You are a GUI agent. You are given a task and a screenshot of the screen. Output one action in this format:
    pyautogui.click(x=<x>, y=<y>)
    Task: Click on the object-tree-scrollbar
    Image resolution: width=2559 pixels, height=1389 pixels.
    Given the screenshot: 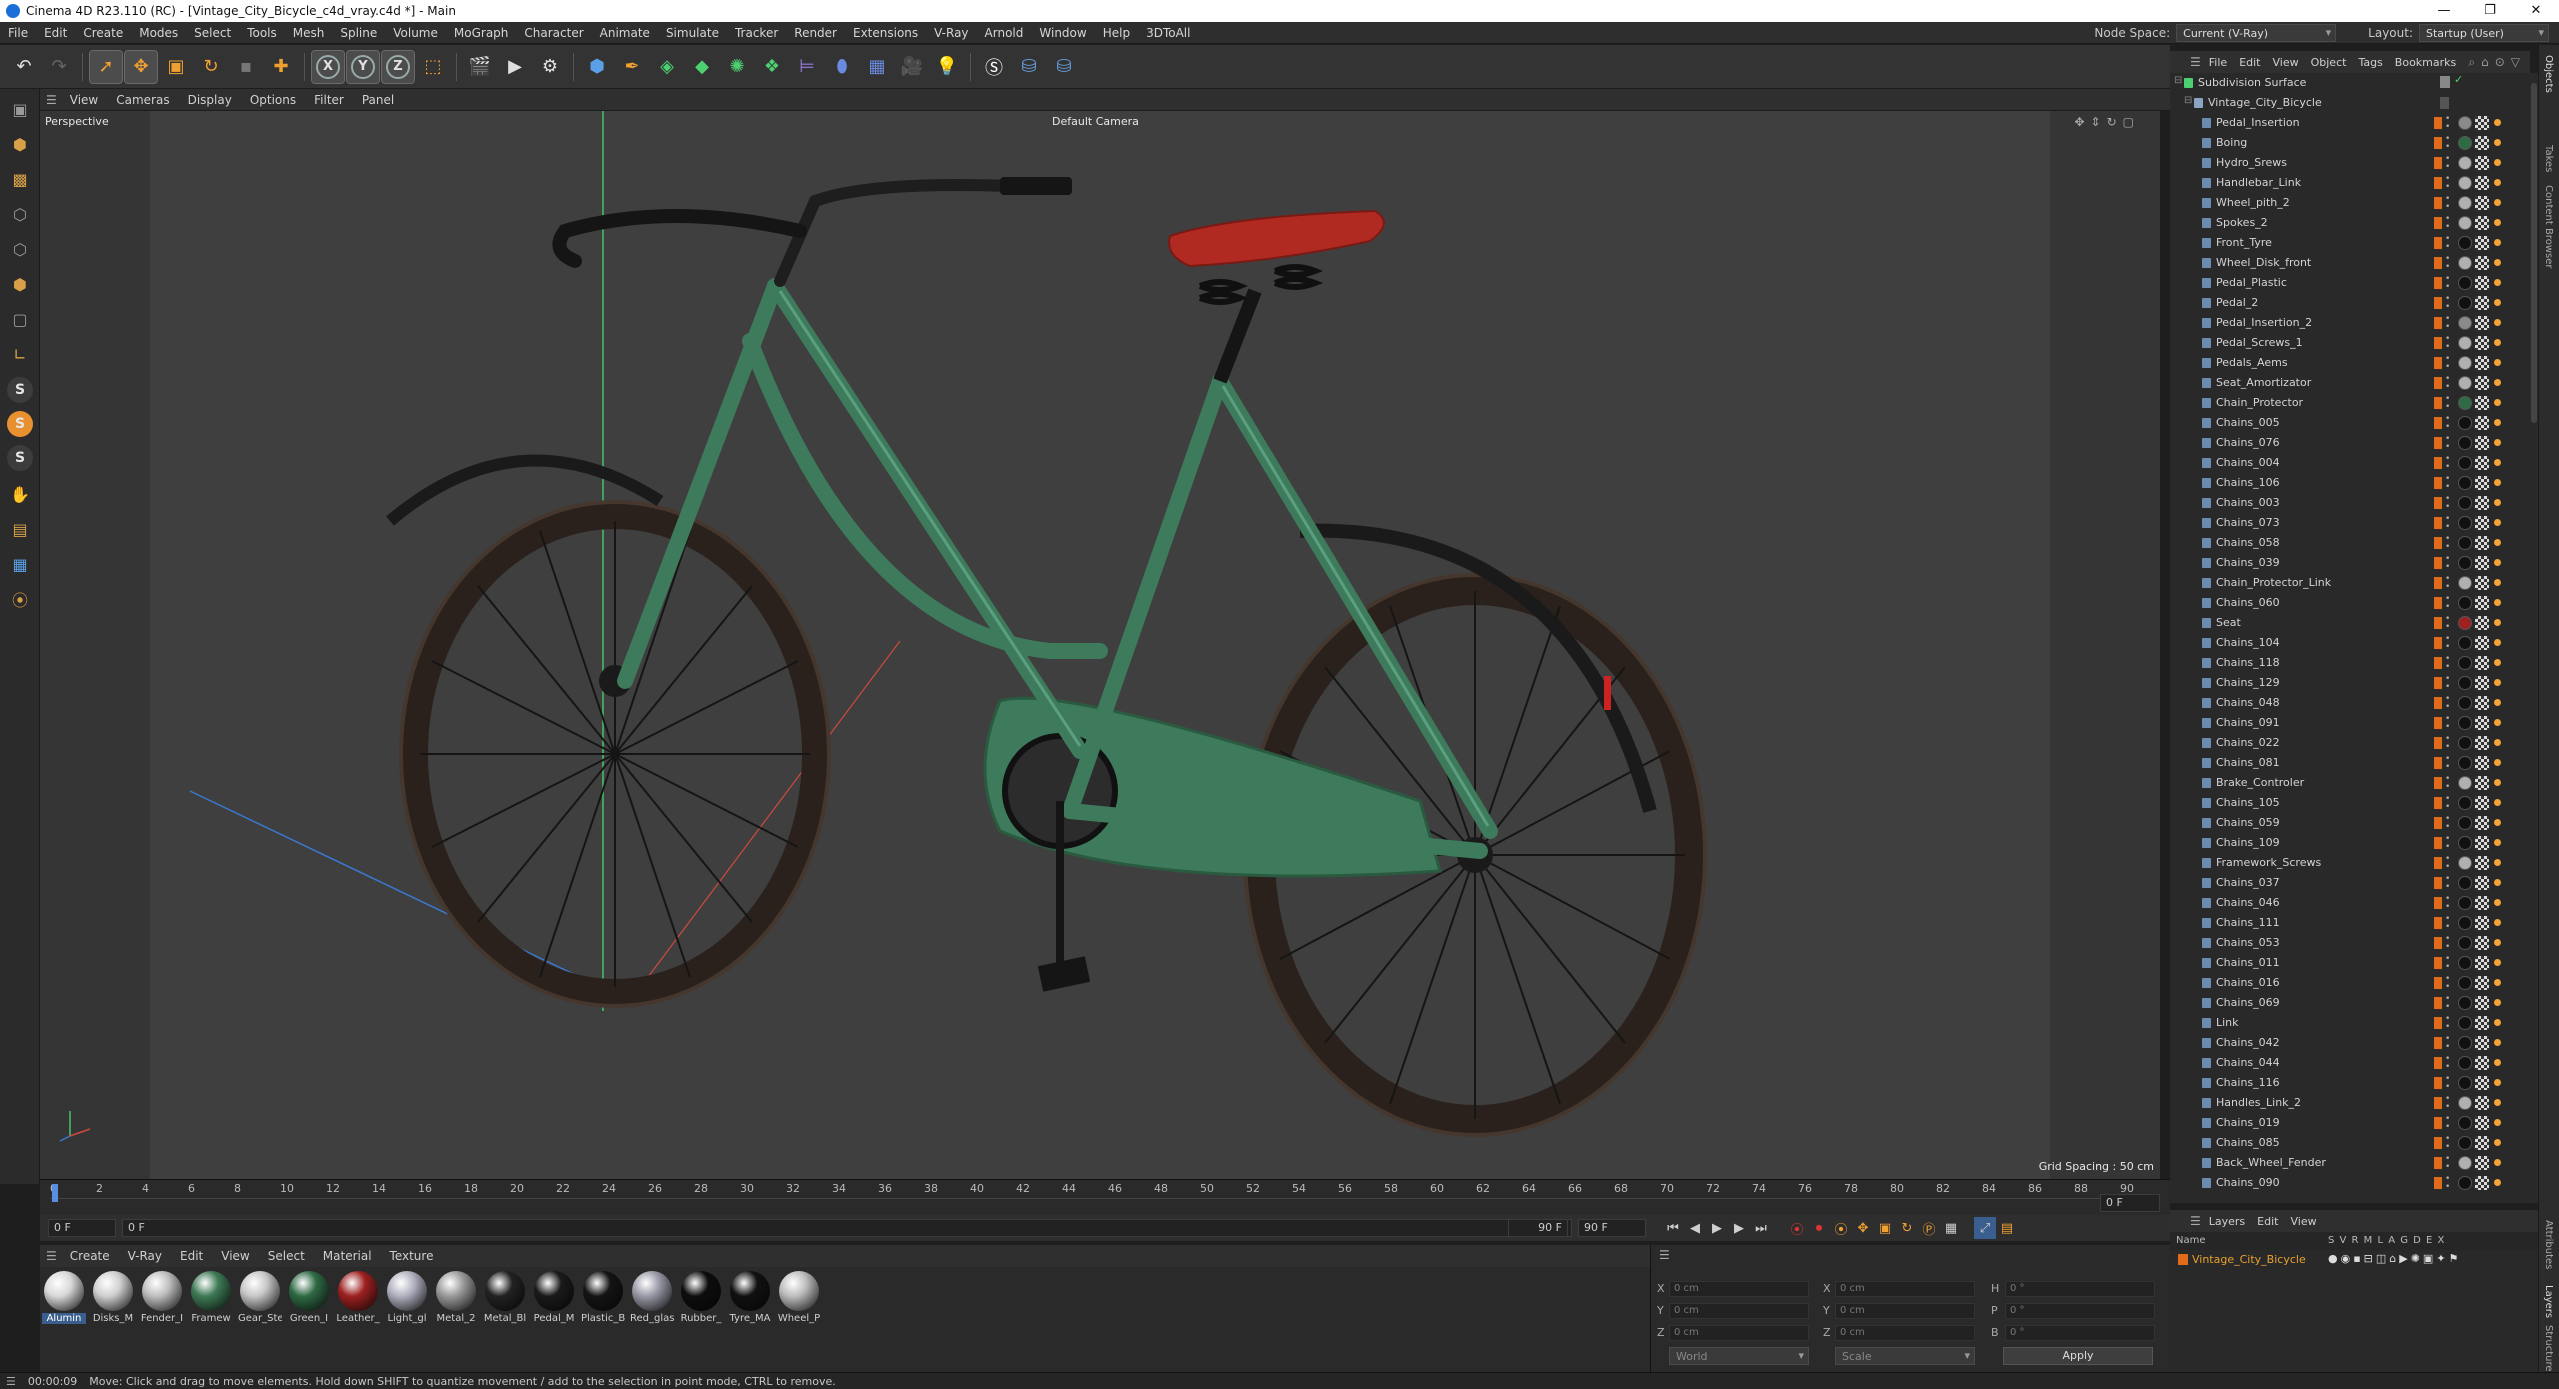 What is the action you would take?
    pyautogui.click(x=2534, y=638)
    